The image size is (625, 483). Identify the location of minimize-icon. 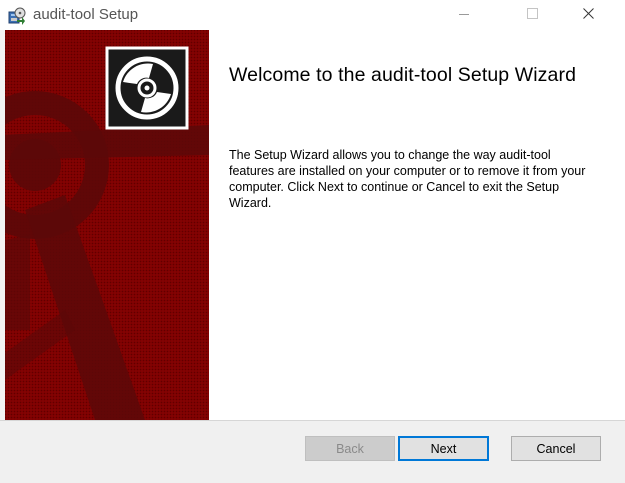
(464, 15).